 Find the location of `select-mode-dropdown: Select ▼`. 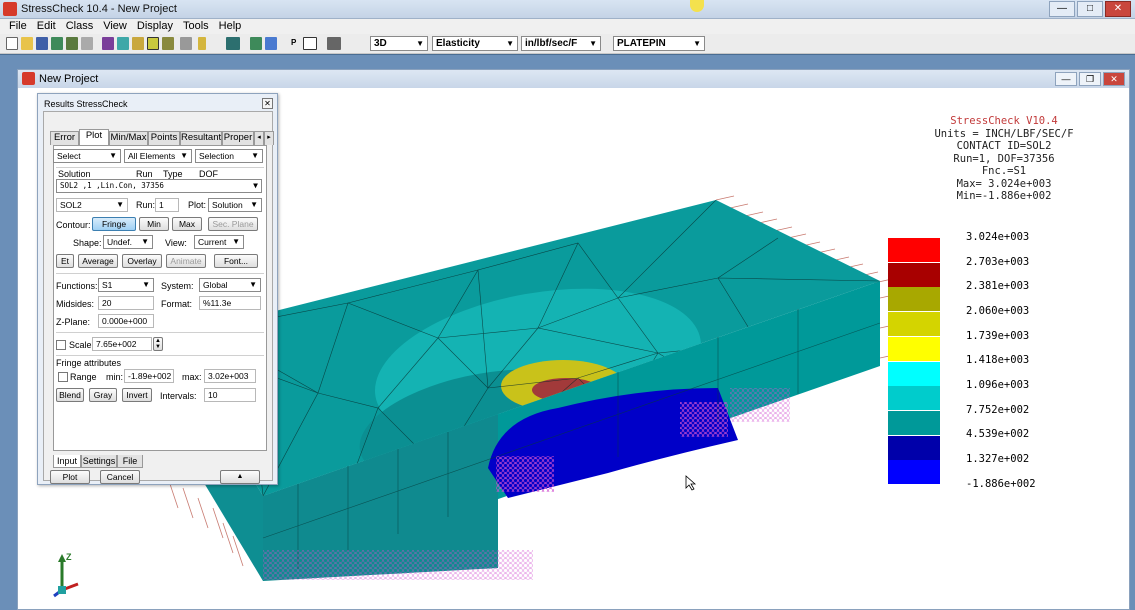

select-mode-dropdown: Select ▼ is located at coordinates (87, 156).